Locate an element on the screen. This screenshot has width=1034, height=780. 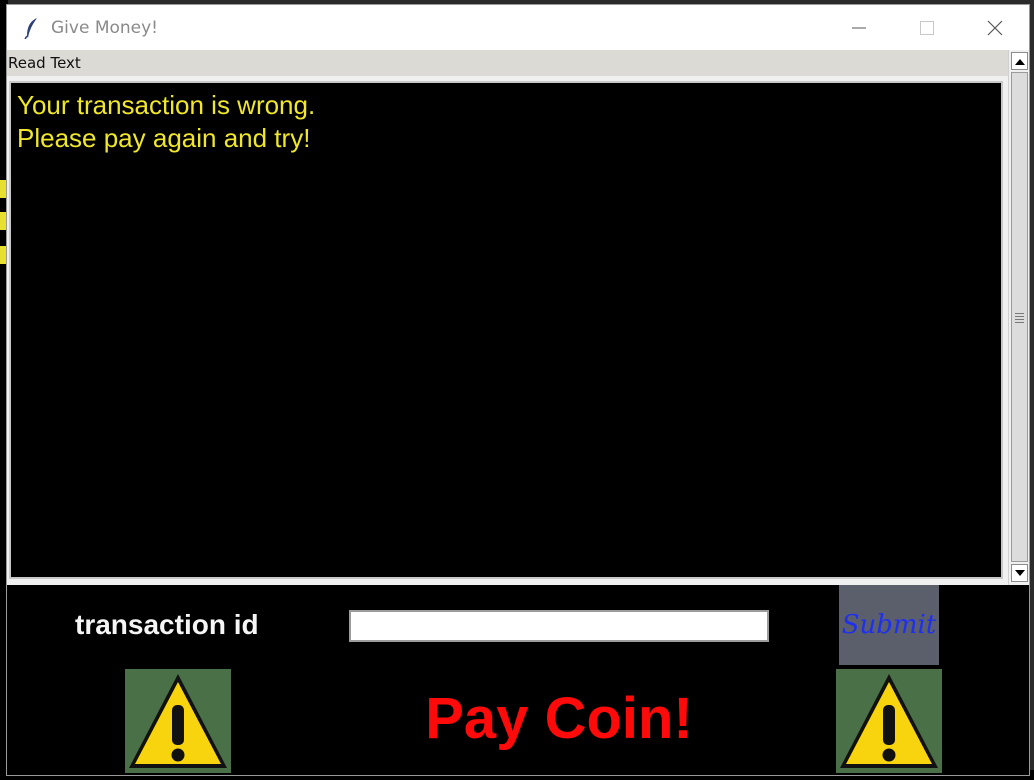
close-icon is located at coordinates (995, 27).